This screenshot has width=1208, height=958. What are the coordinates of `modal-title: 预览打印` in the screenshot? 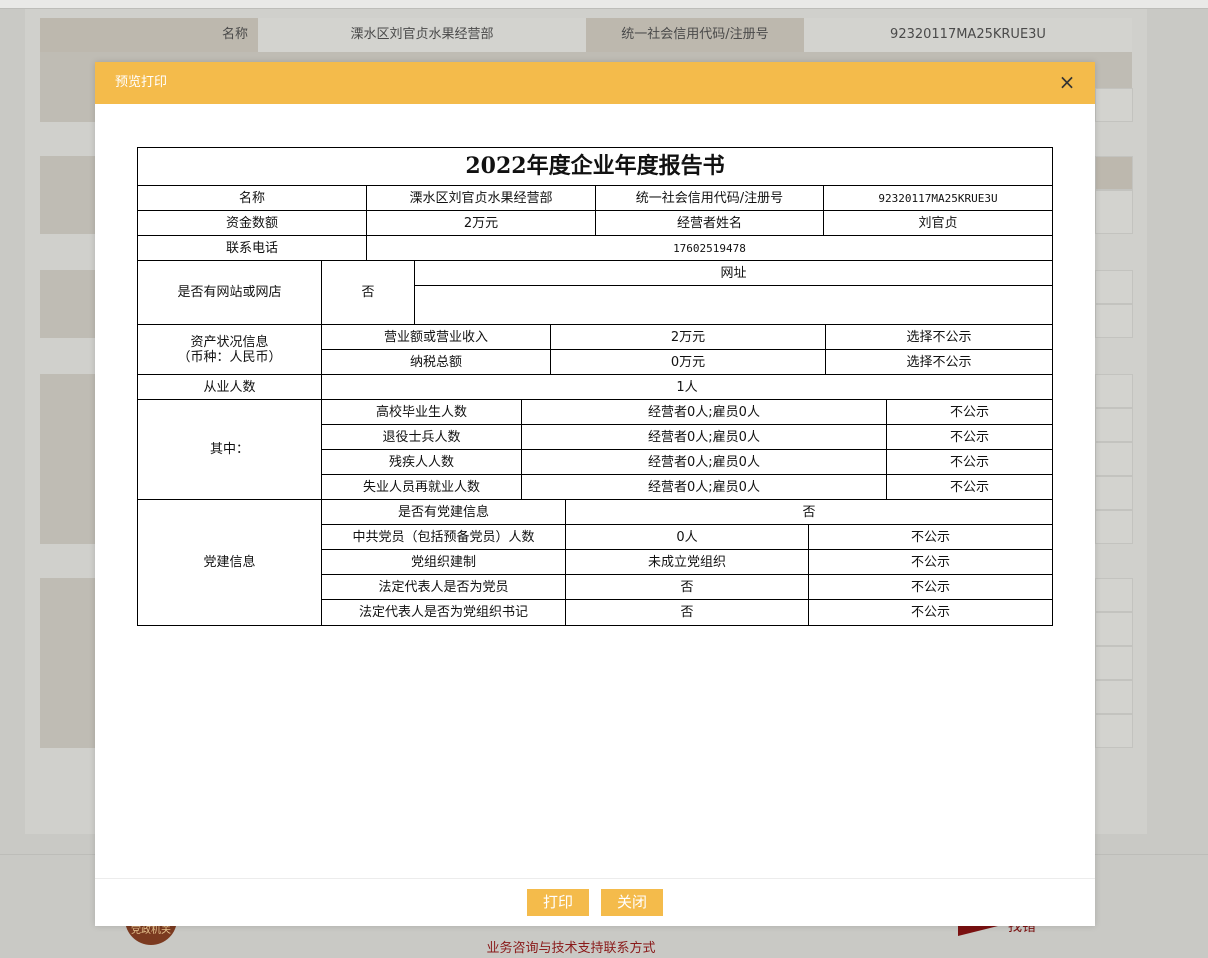 It's located at (141, 82).